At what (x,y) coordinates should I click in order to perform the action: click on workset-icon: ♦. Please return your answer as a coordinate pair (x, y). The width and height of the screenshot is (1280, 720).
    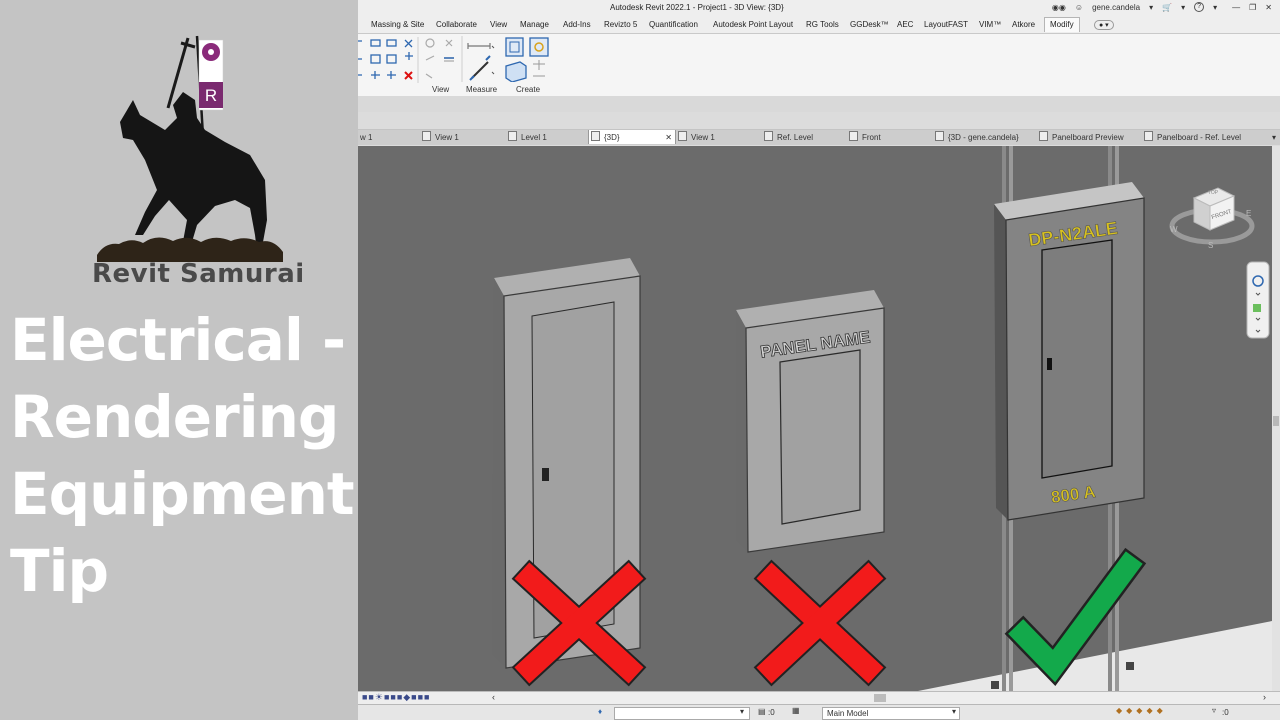
    Looking at the image, I should click on (600, 711).